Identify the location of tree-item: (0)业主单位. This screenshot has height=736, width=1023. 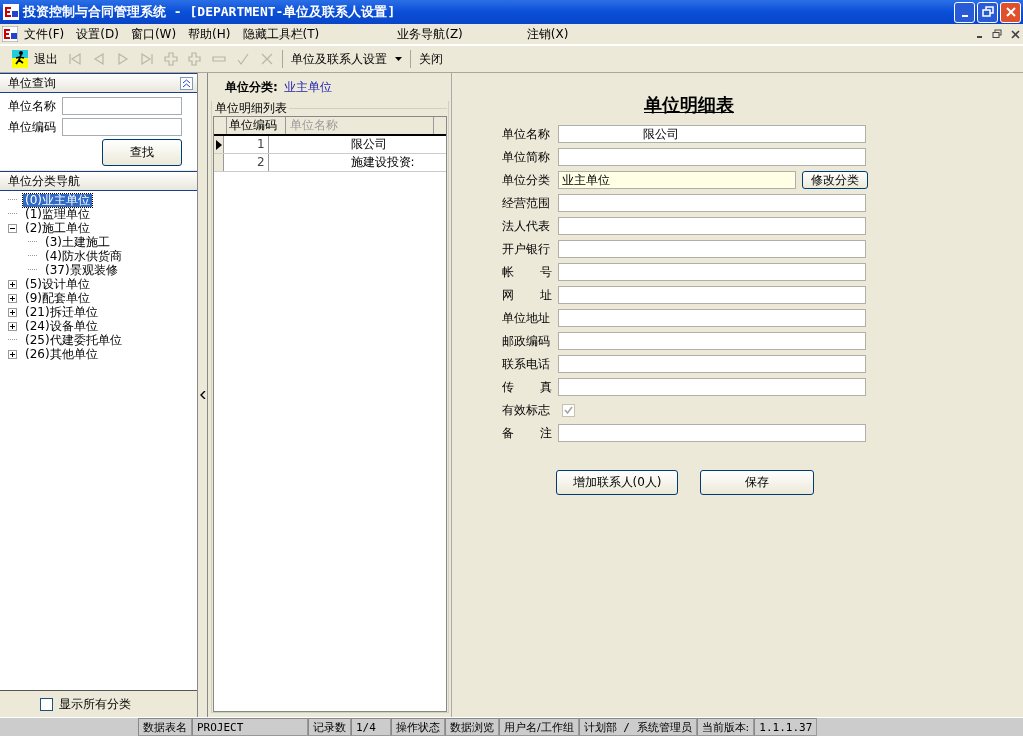
(57, 200).